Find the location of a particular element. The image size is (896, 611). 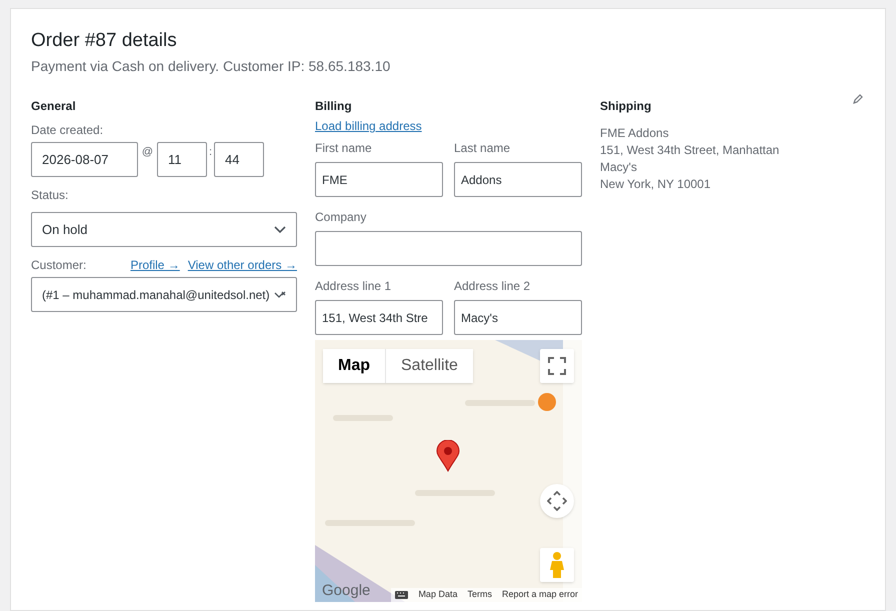

address-line: FME Addons is located at coordinates (634, 133).